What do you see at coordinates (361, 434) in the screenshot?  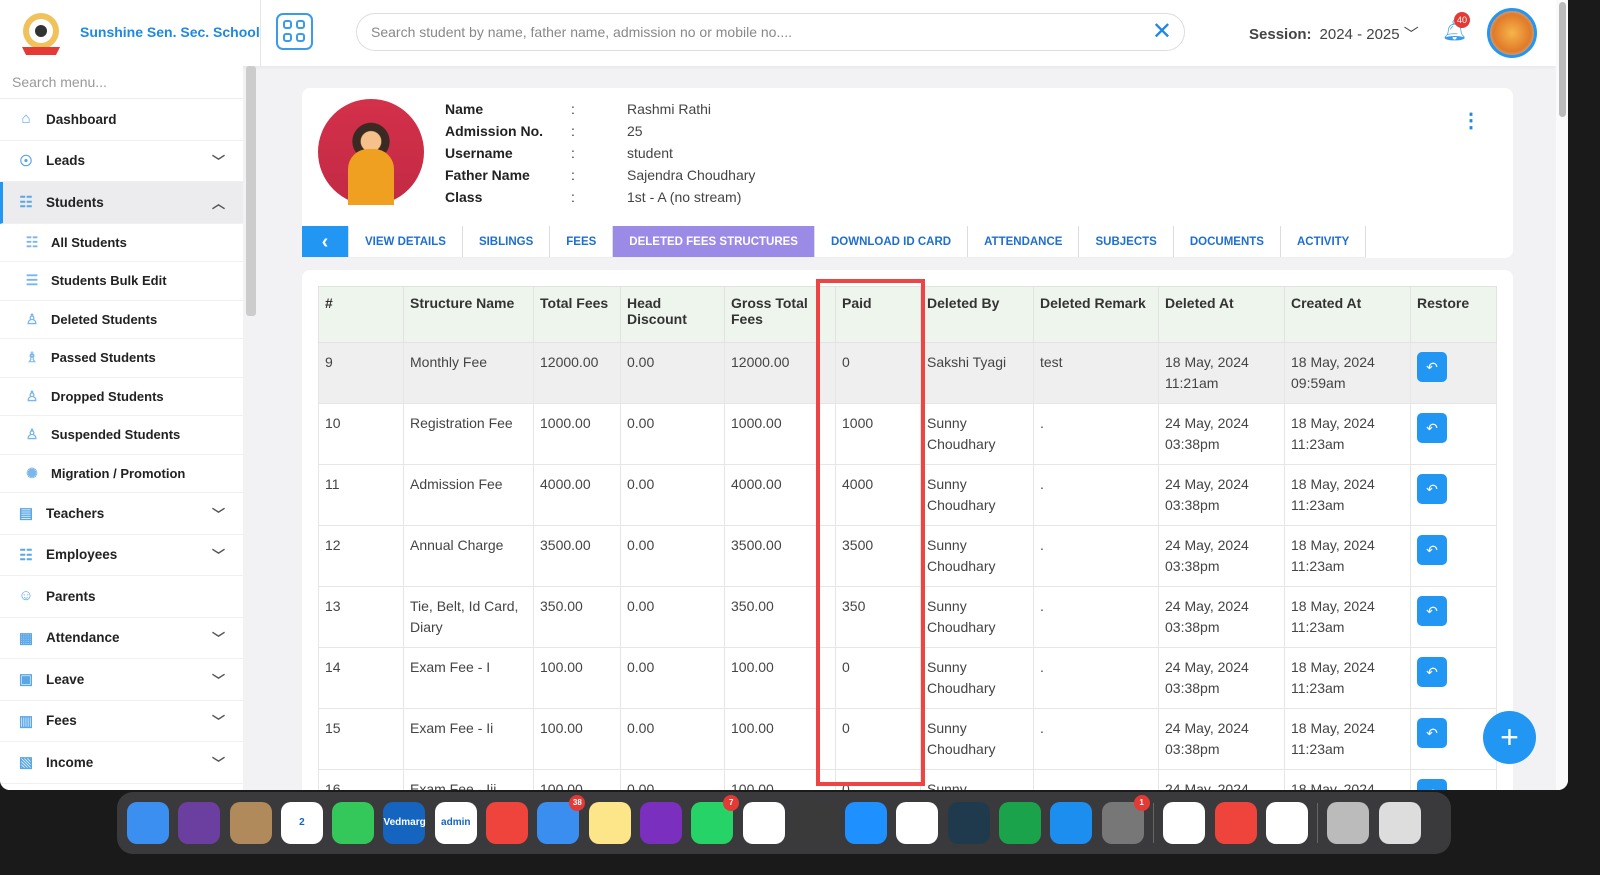 I see `table-cell: 10` at bounding box center [361, 434].